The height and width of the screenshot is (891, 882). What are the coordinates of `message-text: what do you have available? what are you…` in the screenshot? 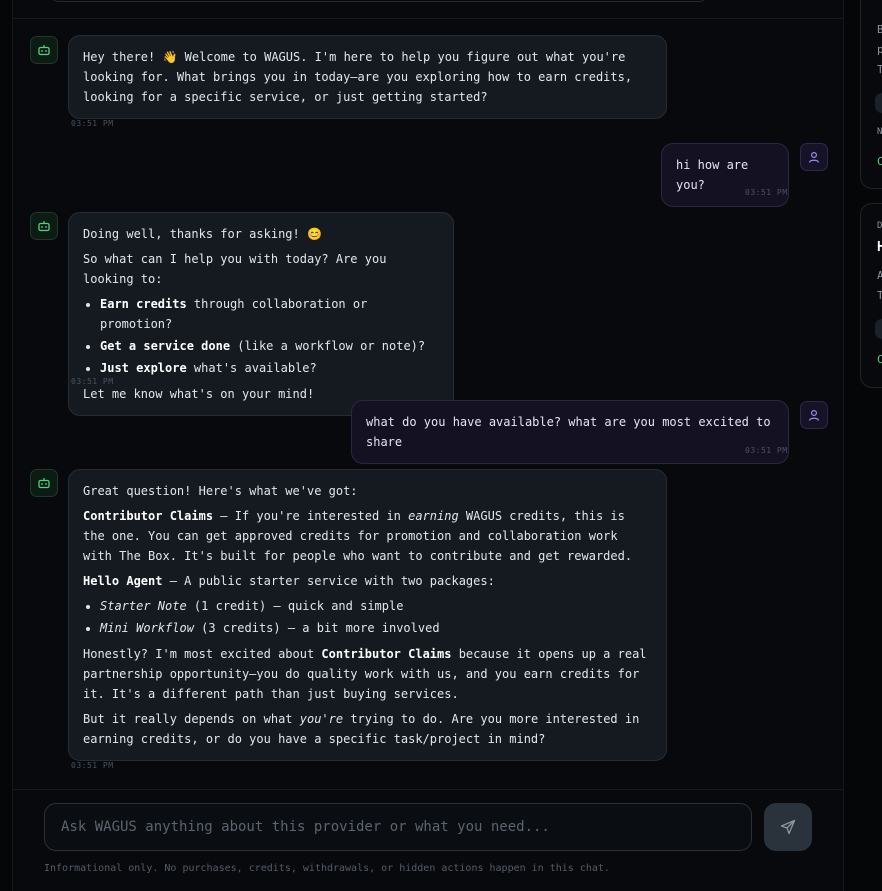 It's located at (568, 432).